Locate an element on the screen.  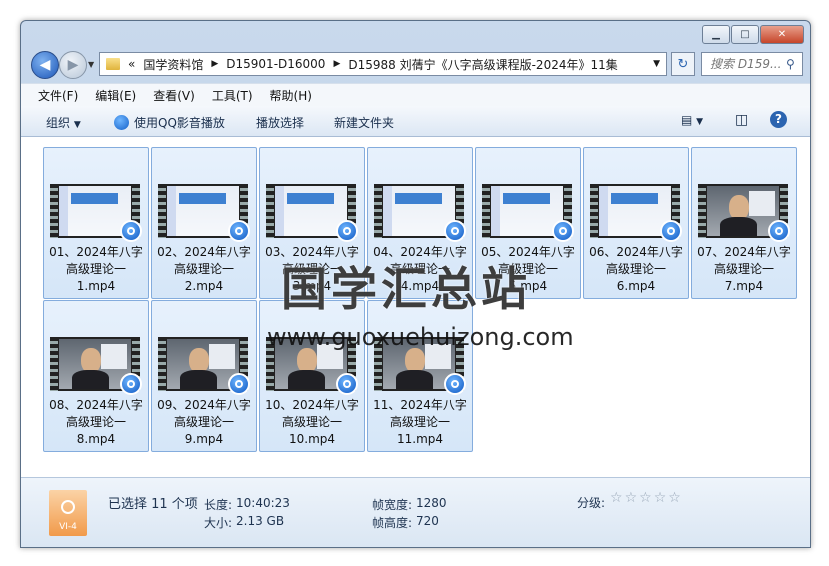
file-name-line: 10.mp4 is located at coordinates (312, 439).